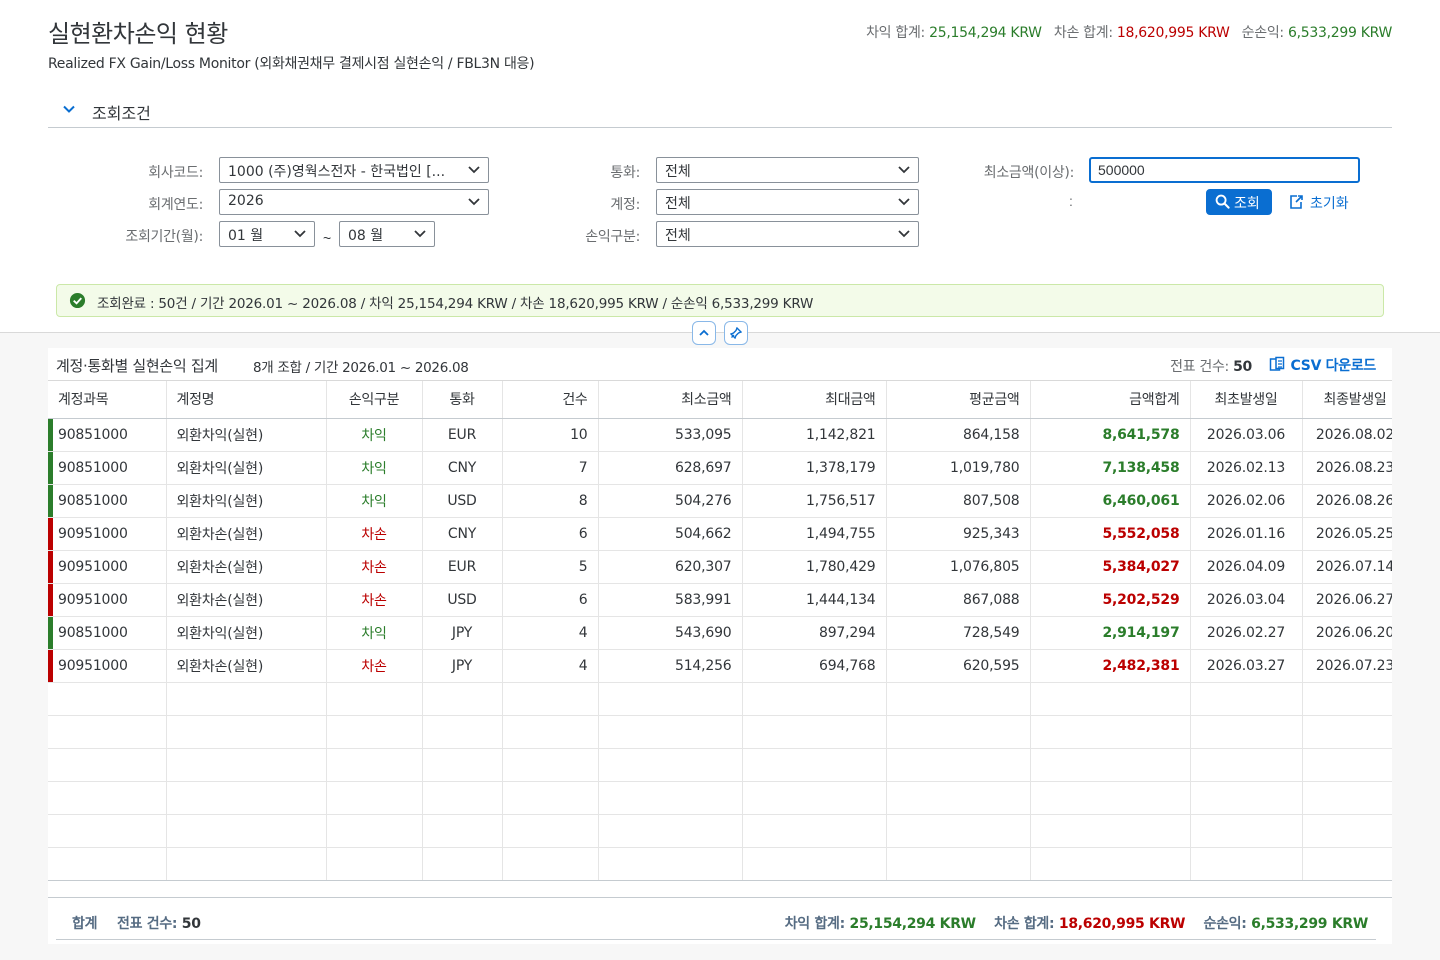  I want to click on cell-min-amount-text: 504,276, so click(703, 500).